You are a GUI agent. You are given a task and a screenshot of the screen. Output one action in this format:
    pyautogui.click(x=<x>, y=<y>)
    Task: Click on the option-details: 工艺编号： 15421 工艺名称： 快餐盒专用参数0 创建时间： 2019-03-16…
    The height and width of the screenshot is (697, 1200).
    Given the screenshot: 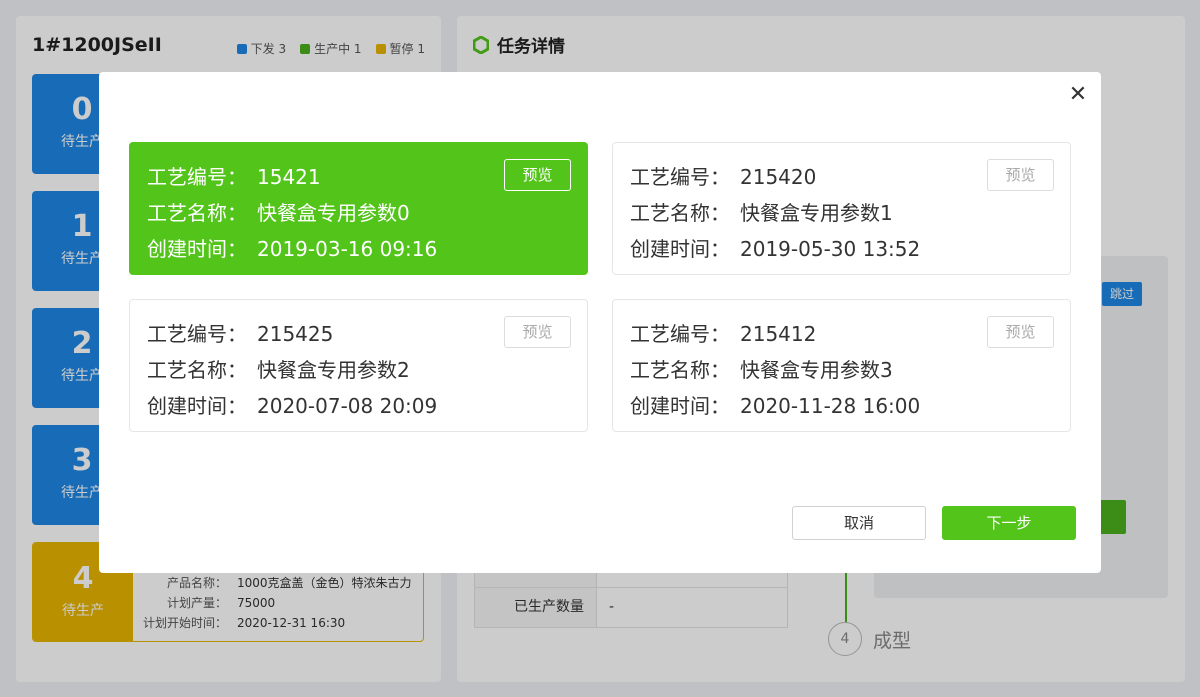 What is the action you would take?
    pyautogui.click(x=292, y=213)
    